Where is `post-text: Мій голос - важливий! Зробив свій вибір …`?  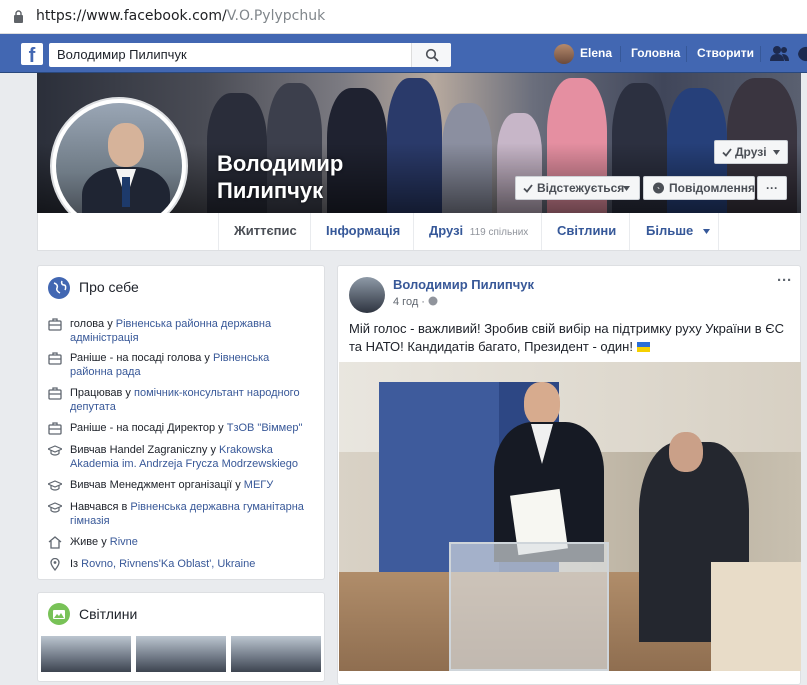 post-text: Мій голос - важливий! Зробив свій вибір … is located at coordinates (567, 337).